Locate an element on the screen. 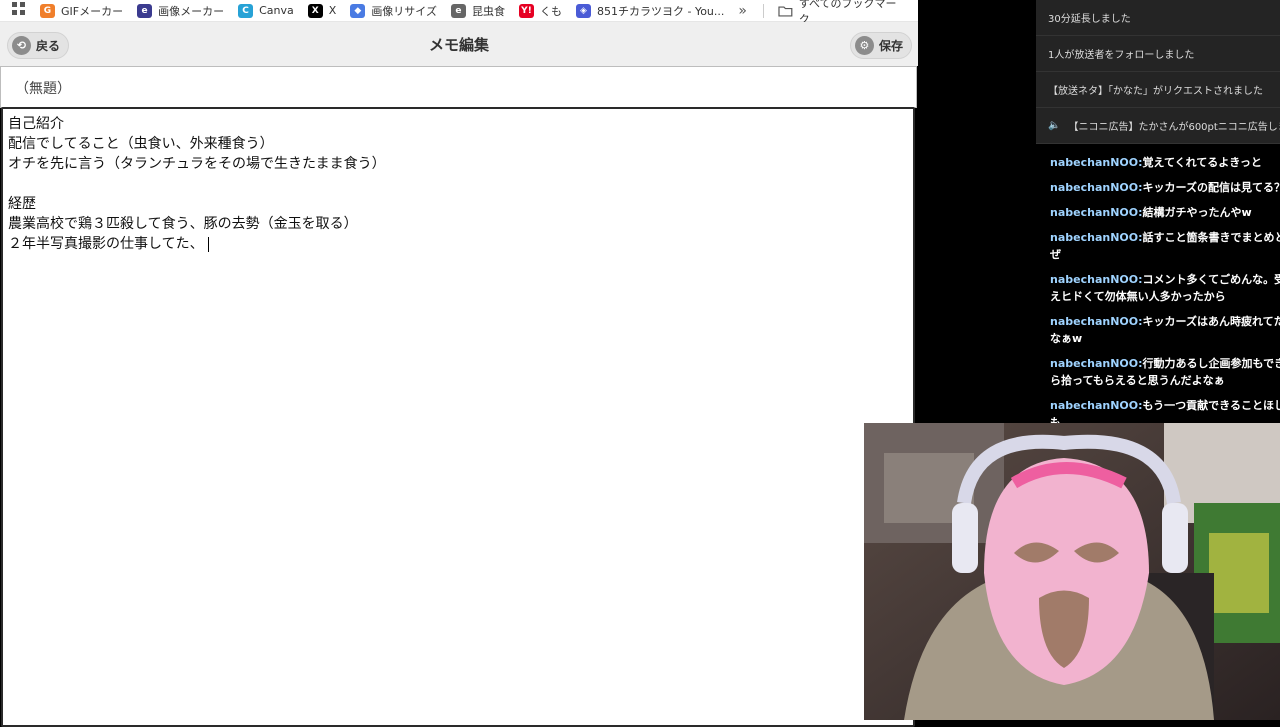  chat-comment: nabechanNOO:話すこと箇条書きでまとめとこぜ is located at coordinates (1158, 246).